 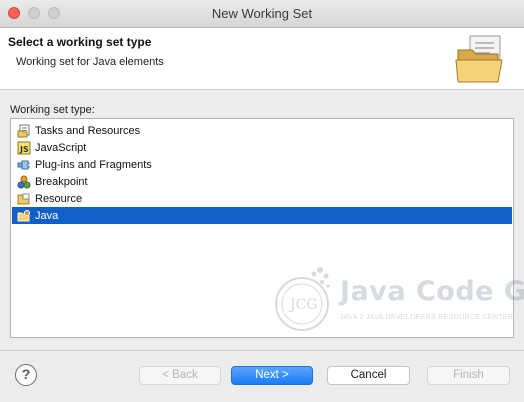 What do you see at coordinates (479, 59) in the screenshot?
I see `working-set-folder-icon` at bounding box center [479, 59].